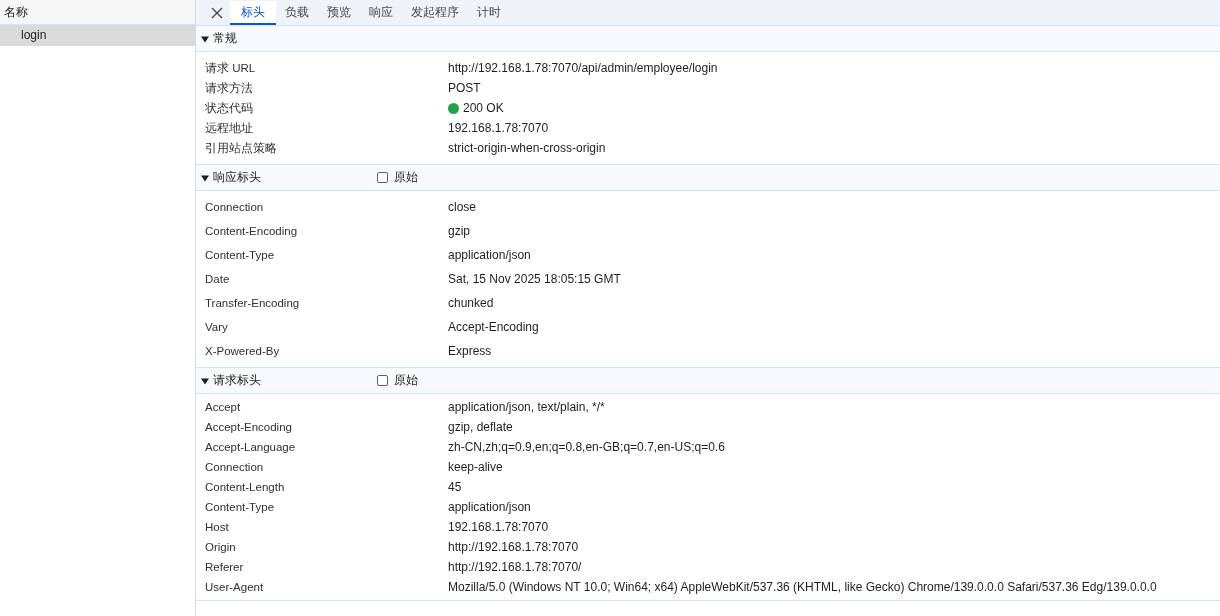 Image resolution: width=1220 pixels, height=616 pixels. What do you see at coordinates (225, 38) in the screenshot?
I see `section-title: 常规` at bounding box center [225, 38].